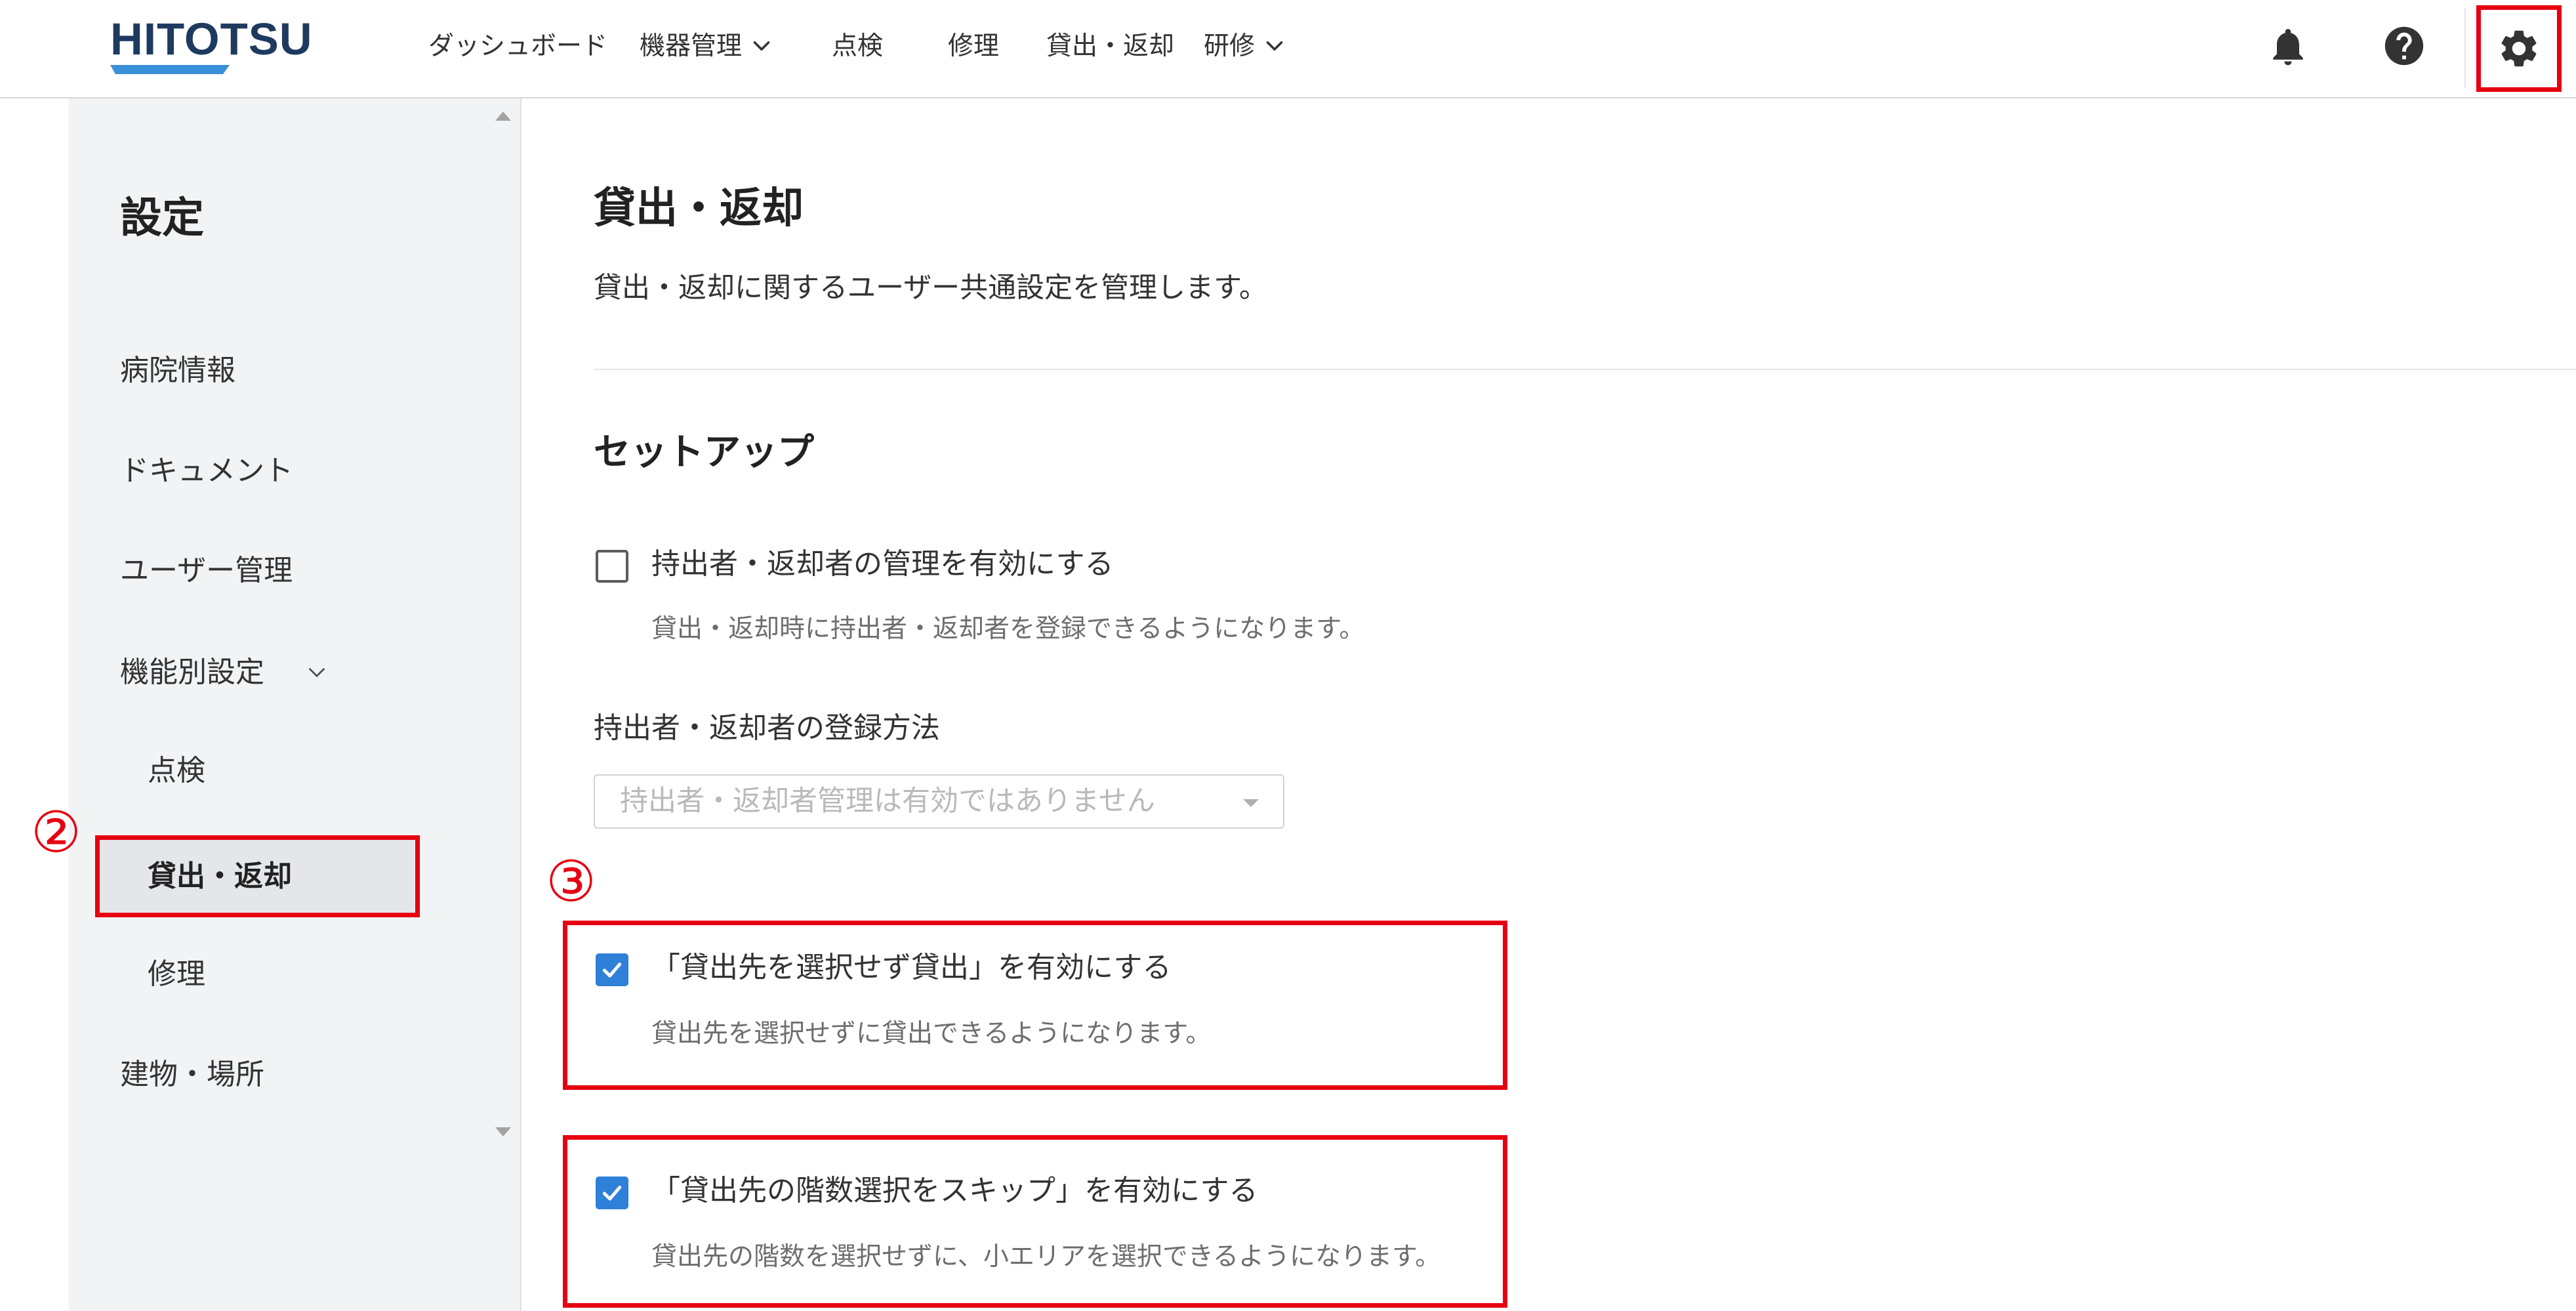 This screenshot has width=2576, height=1311. I want to click on sidebar-item-label: ユーザー管理, so click(206, 570).